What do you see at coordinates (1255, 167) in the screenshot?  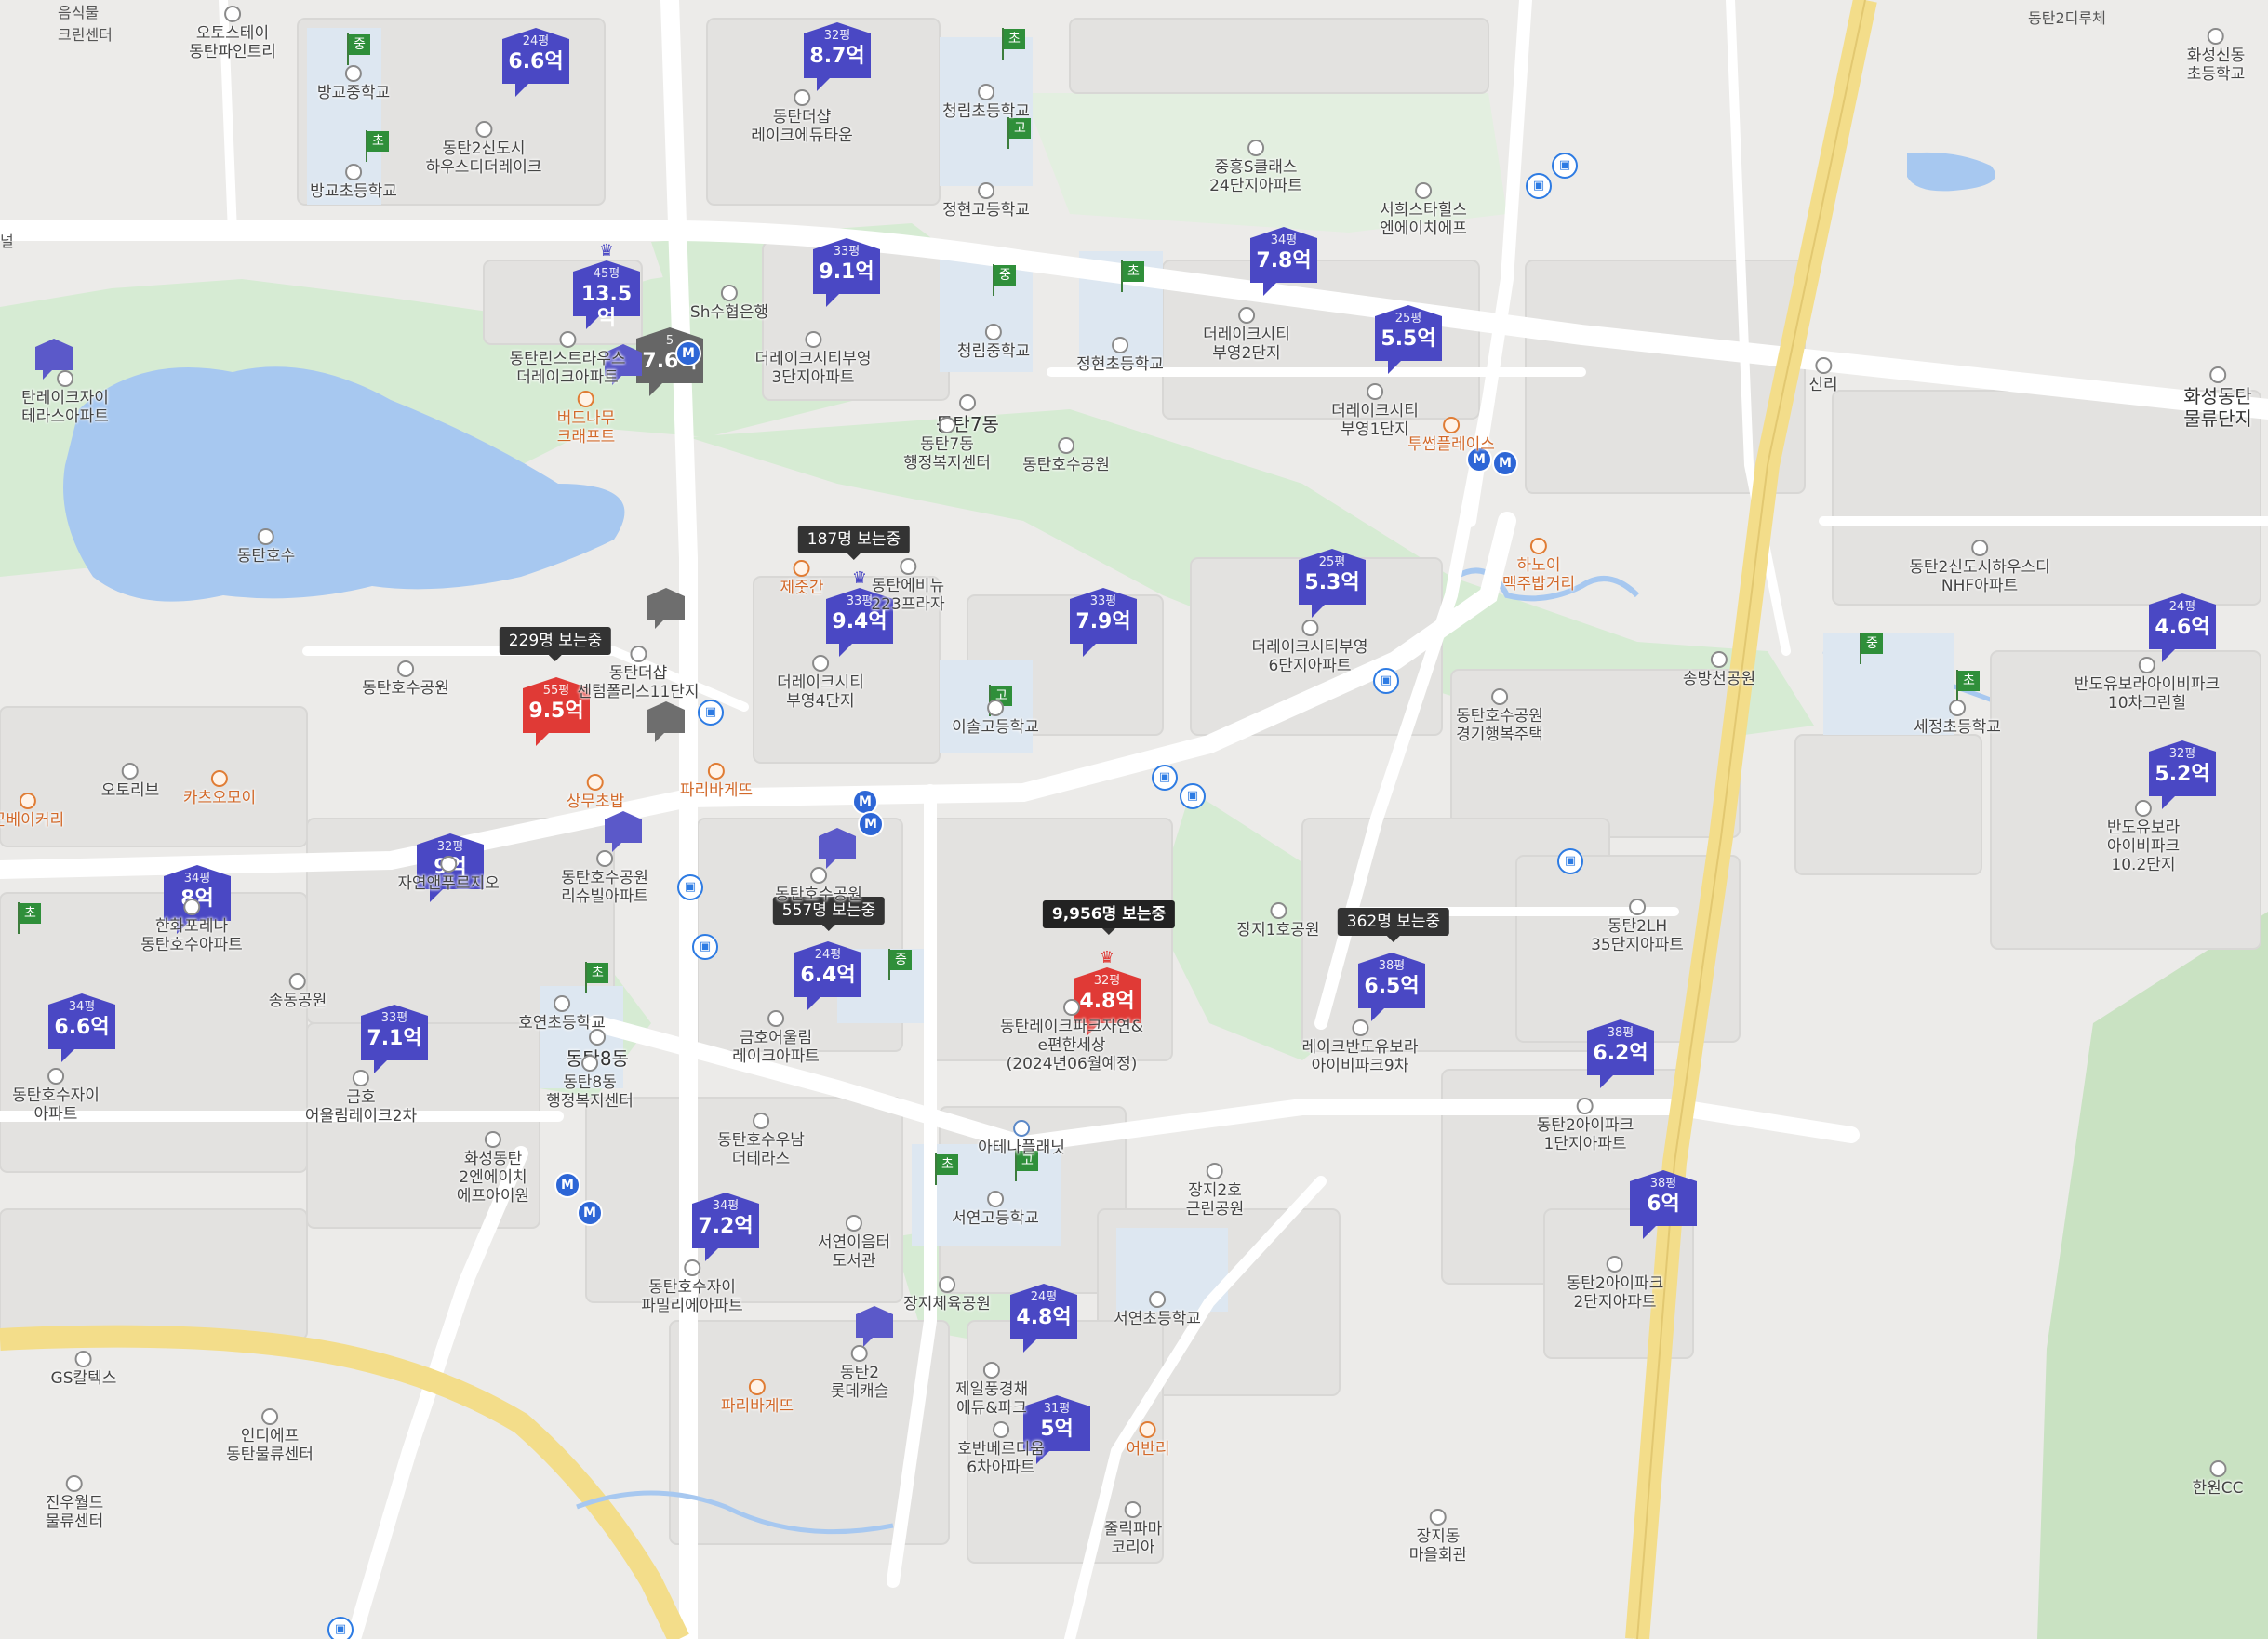 I see `place-label: 중흥S클래스 24단지아파트` at bounding box center [1255, 167].